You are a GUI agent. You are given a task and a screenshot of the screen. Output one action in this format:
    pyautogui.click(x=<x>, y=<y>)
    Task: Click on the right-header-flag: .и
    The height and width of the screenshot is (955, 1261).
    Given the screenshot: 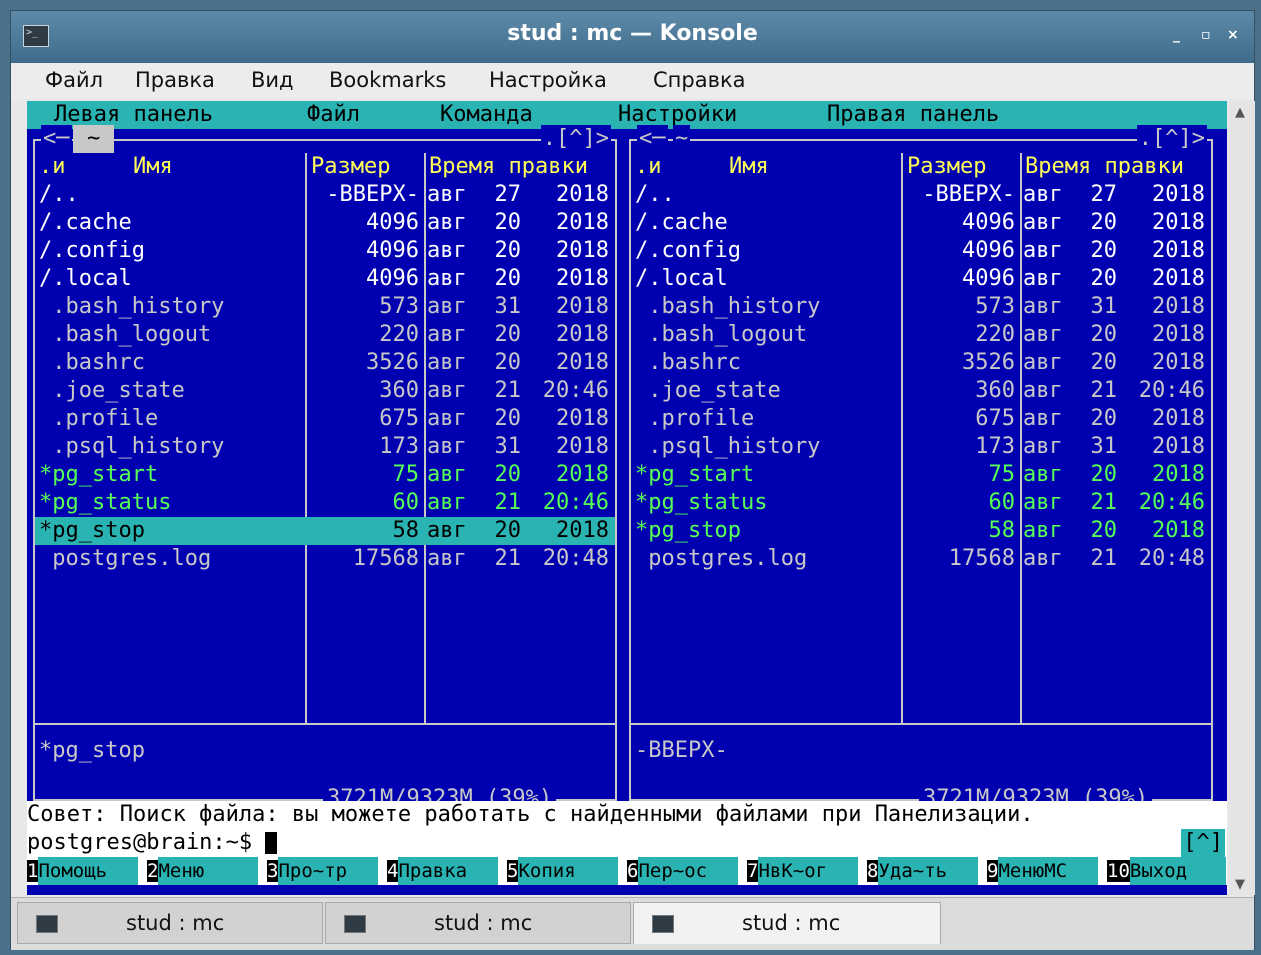 What is the action you would take?
    pyautogui.click(x=648, y=167)
    